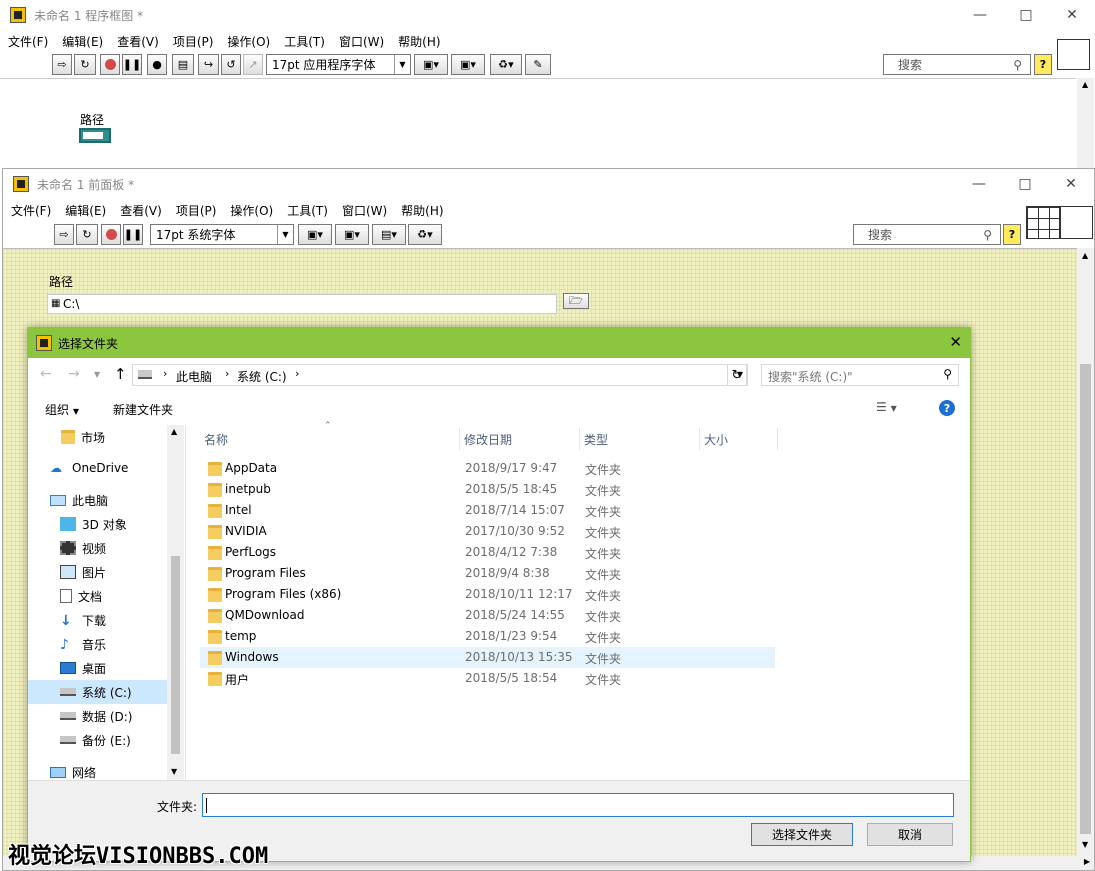  Describe the element at coordinates (487, 552) in the screenshot. I see `file-row: PerfLogs 2018/4/12 7:38 文件夹` at that location.